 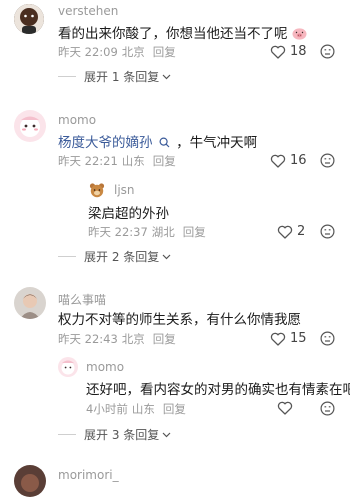 What do you see at coordinates (288, 160) in the screenshot?
I see `like-button: 16` at bounding box center [288, 160].